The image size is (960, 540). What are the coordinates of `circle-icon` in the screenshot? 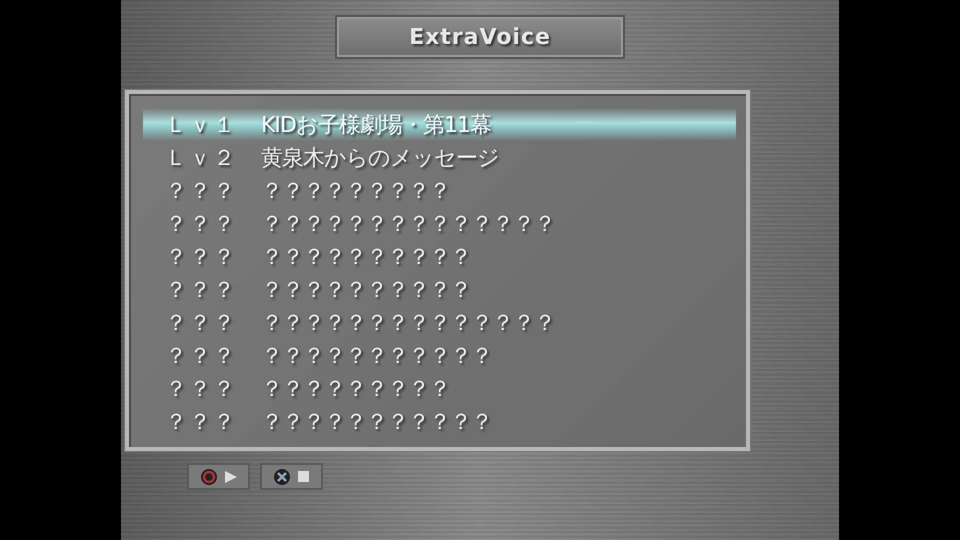 It's located at (209, 477).